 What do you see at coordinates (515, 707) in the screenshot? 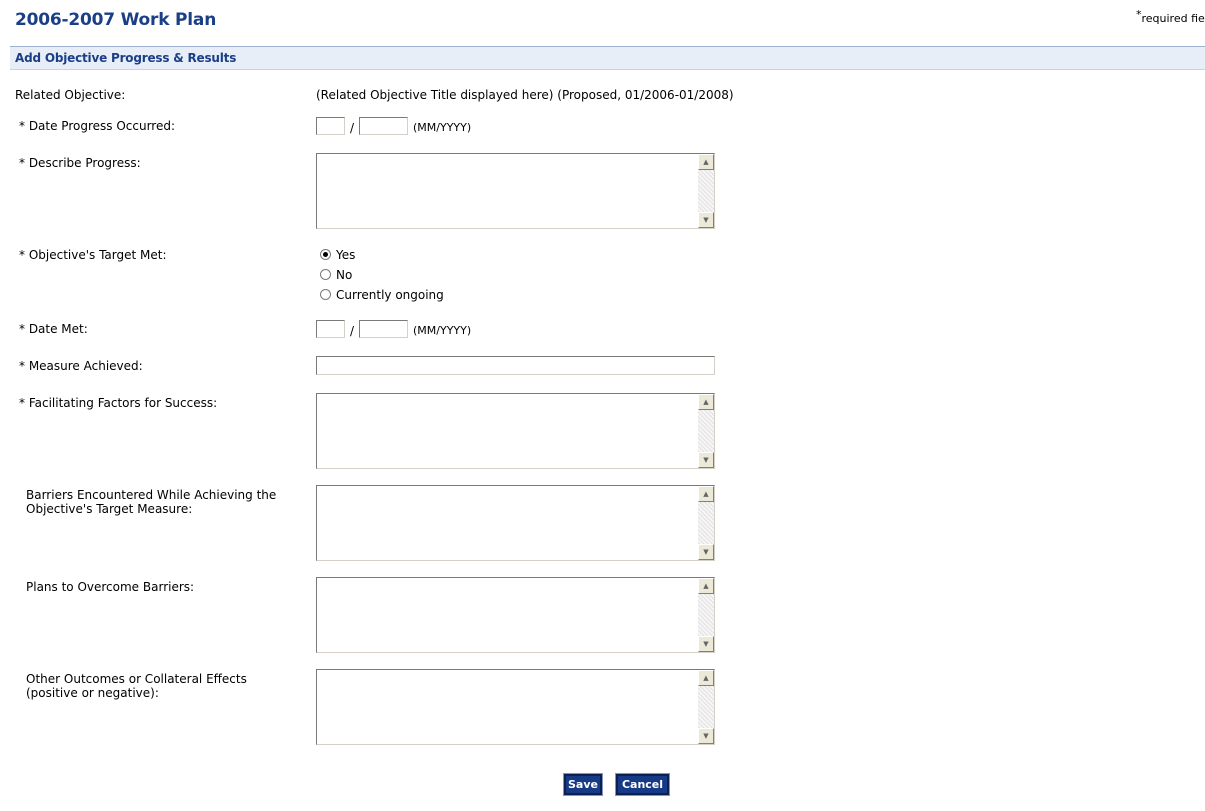
I see `other-outcomes-textarea: ▲ ▼` at bounding box center [515, 707].